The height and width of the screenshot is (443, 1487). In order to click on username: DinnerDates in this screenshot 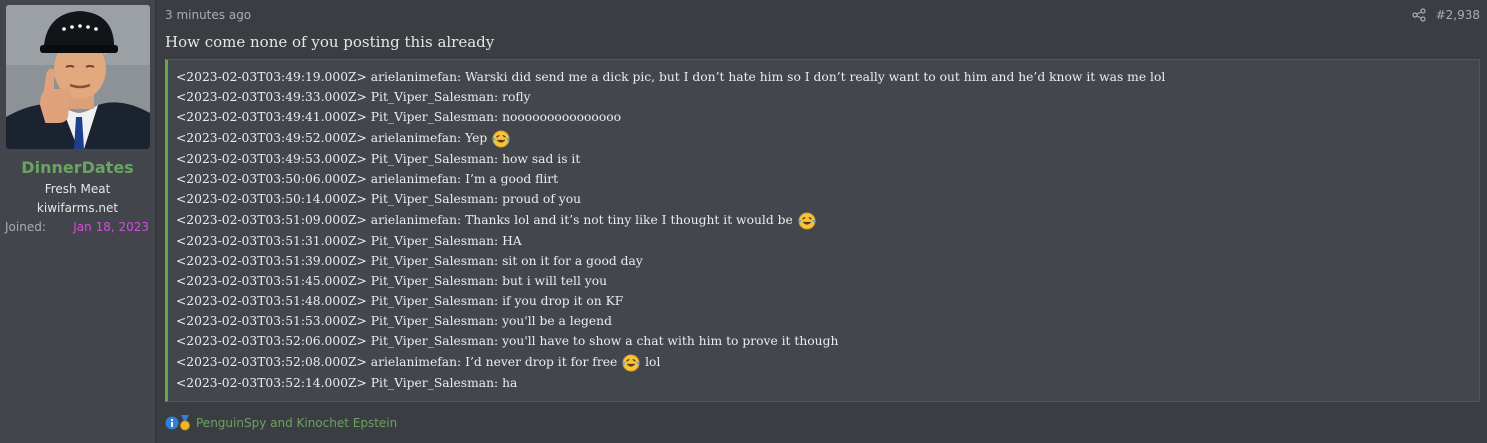, I will do `click(77, 167)`.